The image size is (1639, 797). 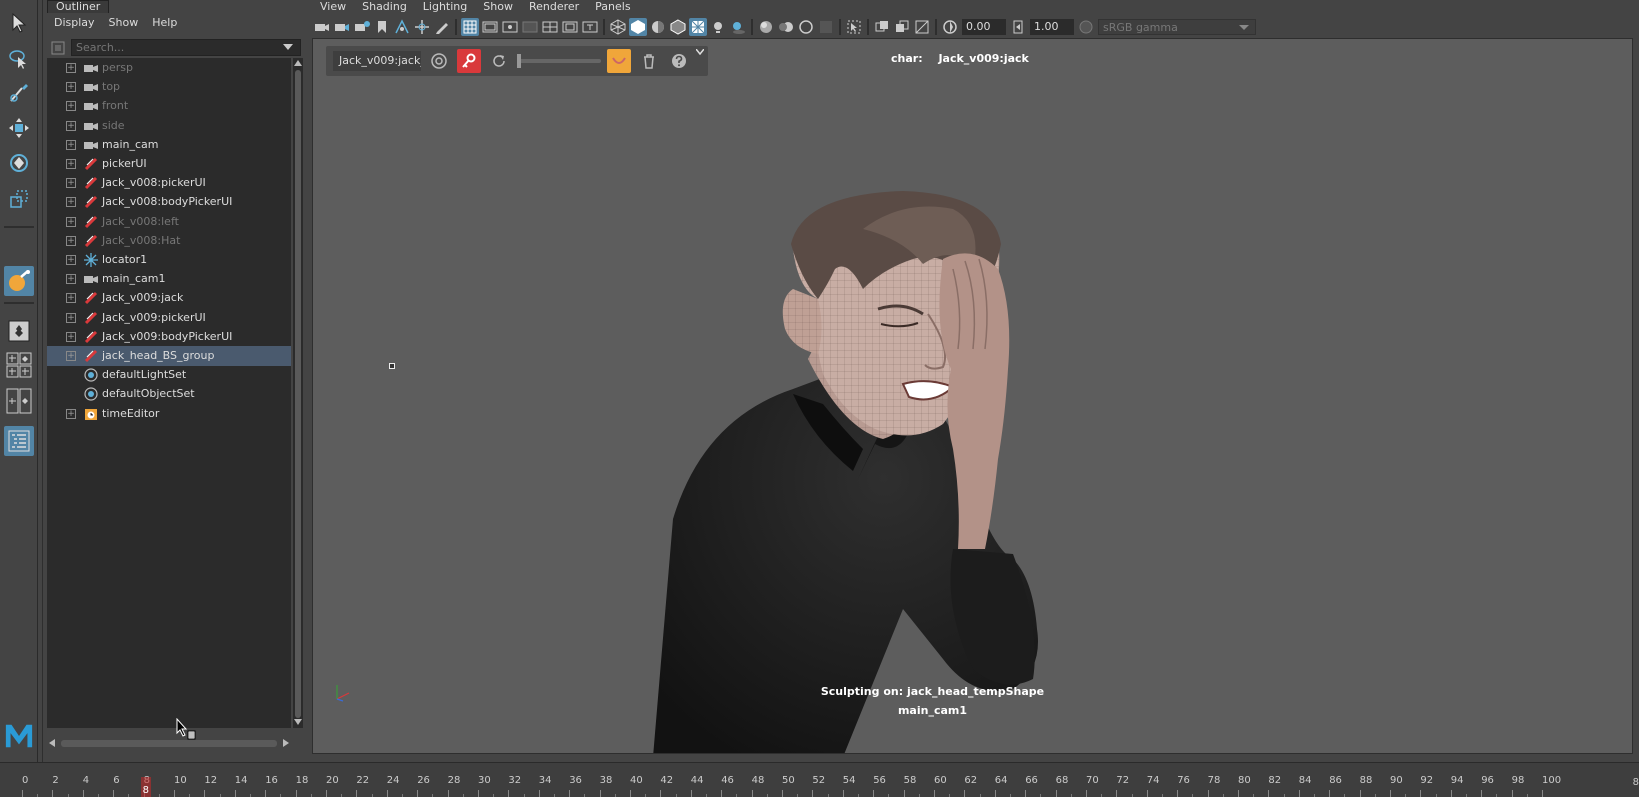 I want to click on weight-slider, so click(x=559, y=61).